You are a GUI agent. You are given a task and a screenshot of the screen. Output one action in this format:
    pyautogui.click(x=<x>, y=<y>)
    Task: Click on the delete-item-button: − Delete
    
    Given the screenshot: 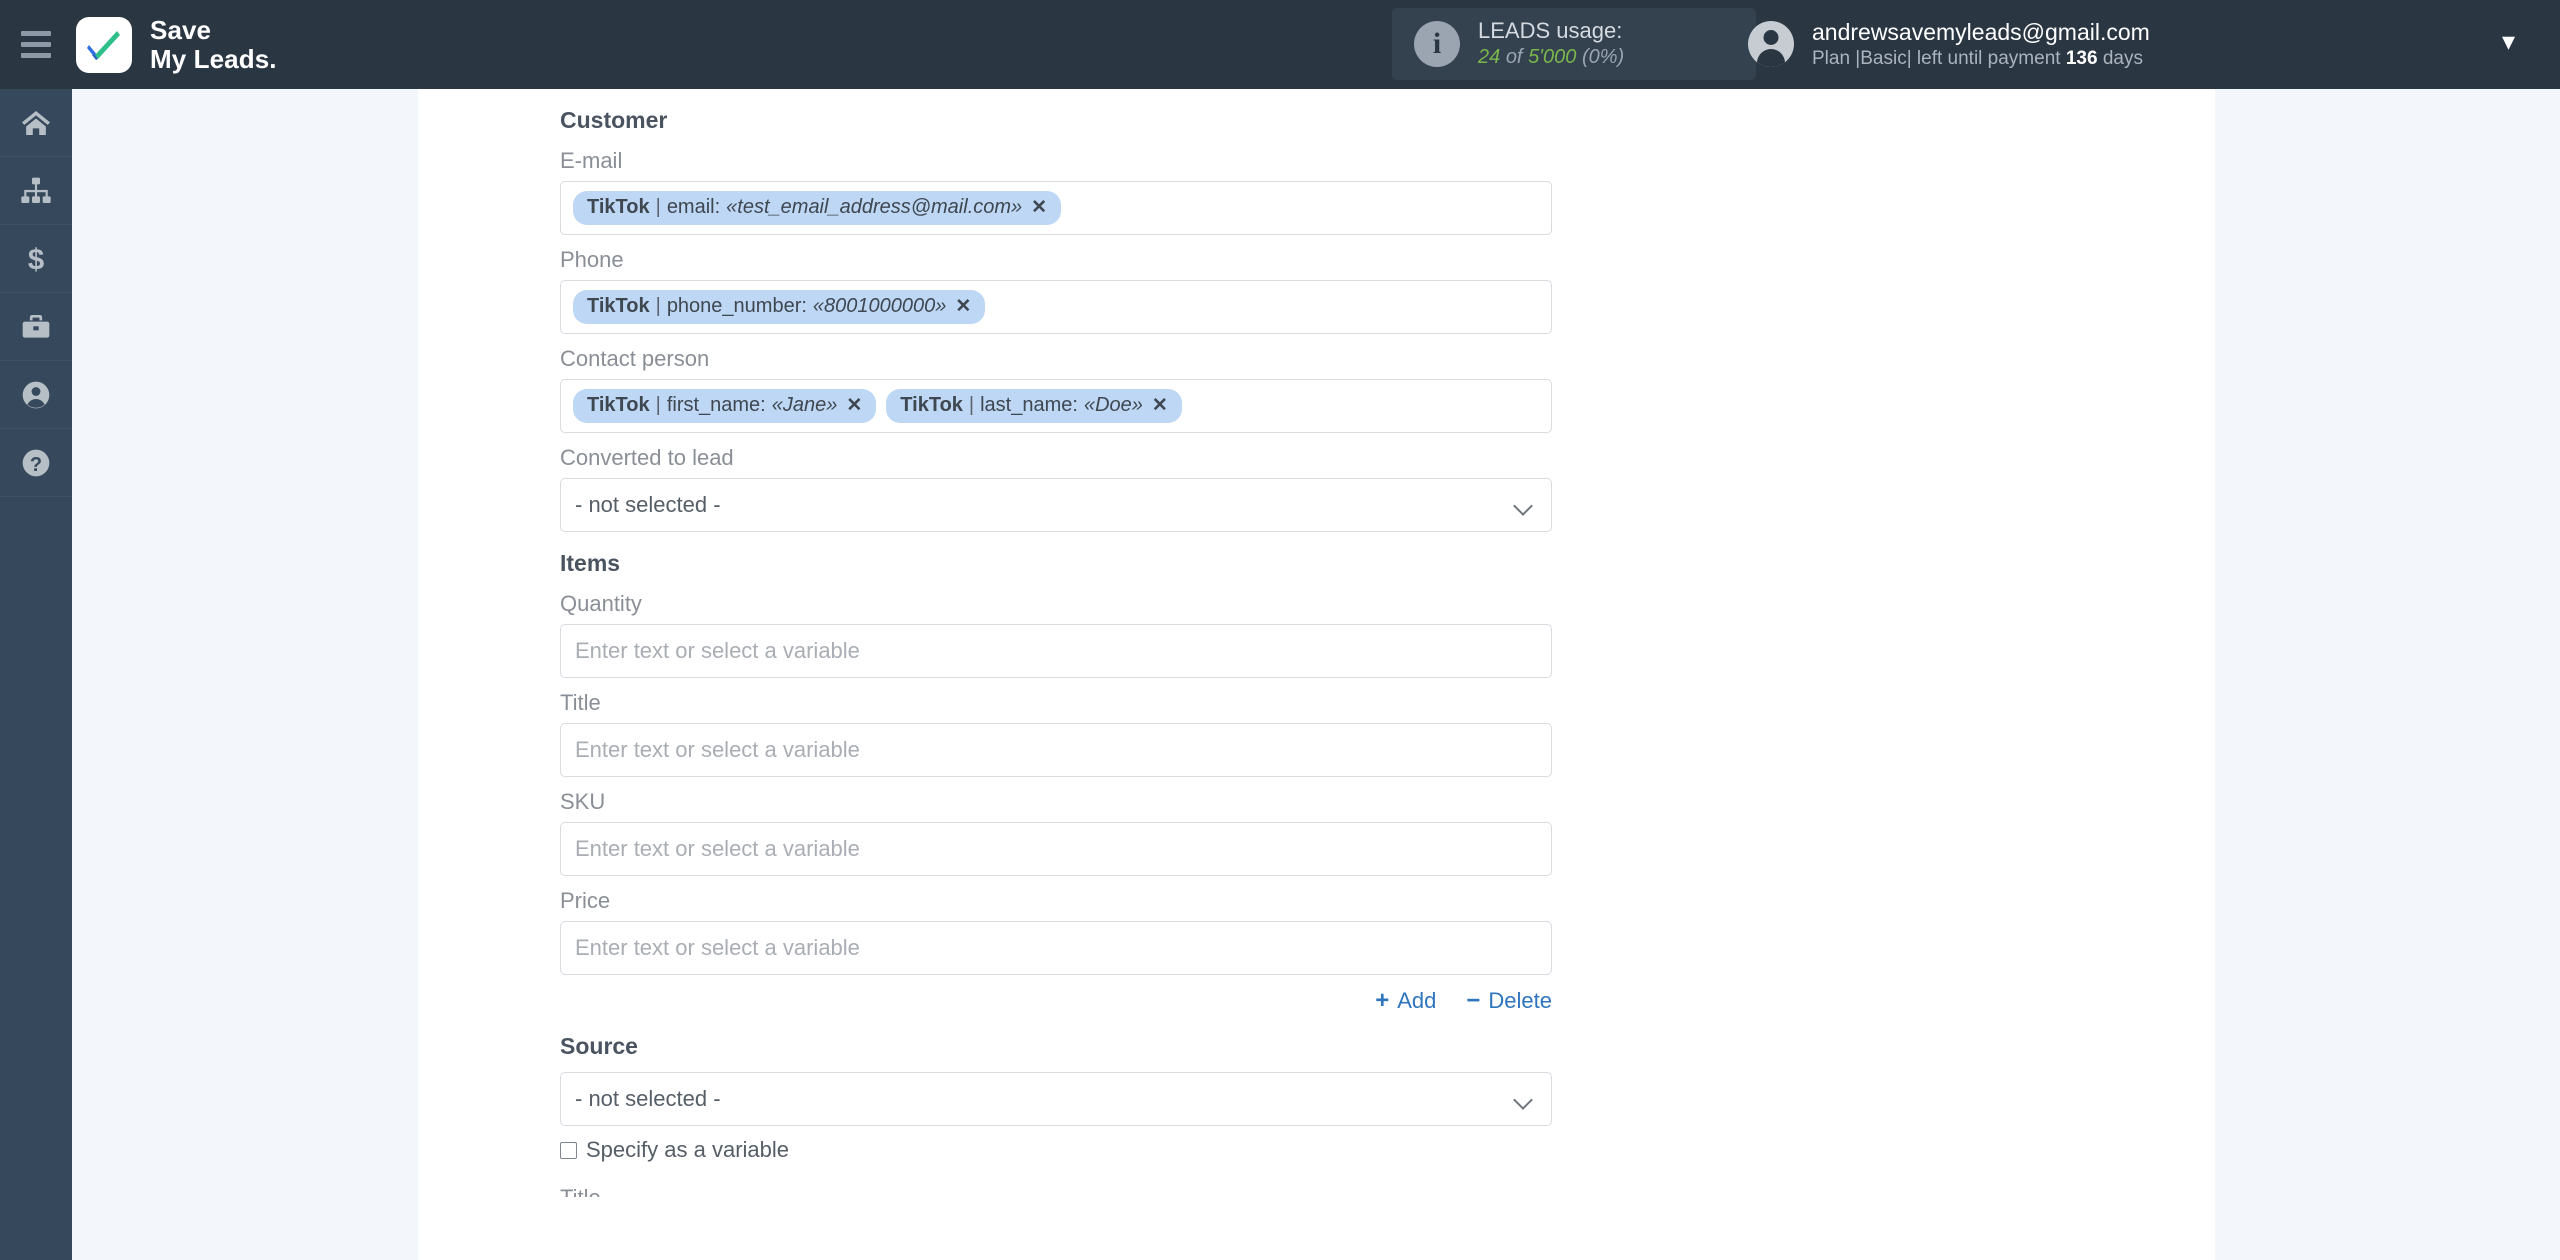 What is the action you would take?
    pyautogui.click(x=1509, y=1001)
    